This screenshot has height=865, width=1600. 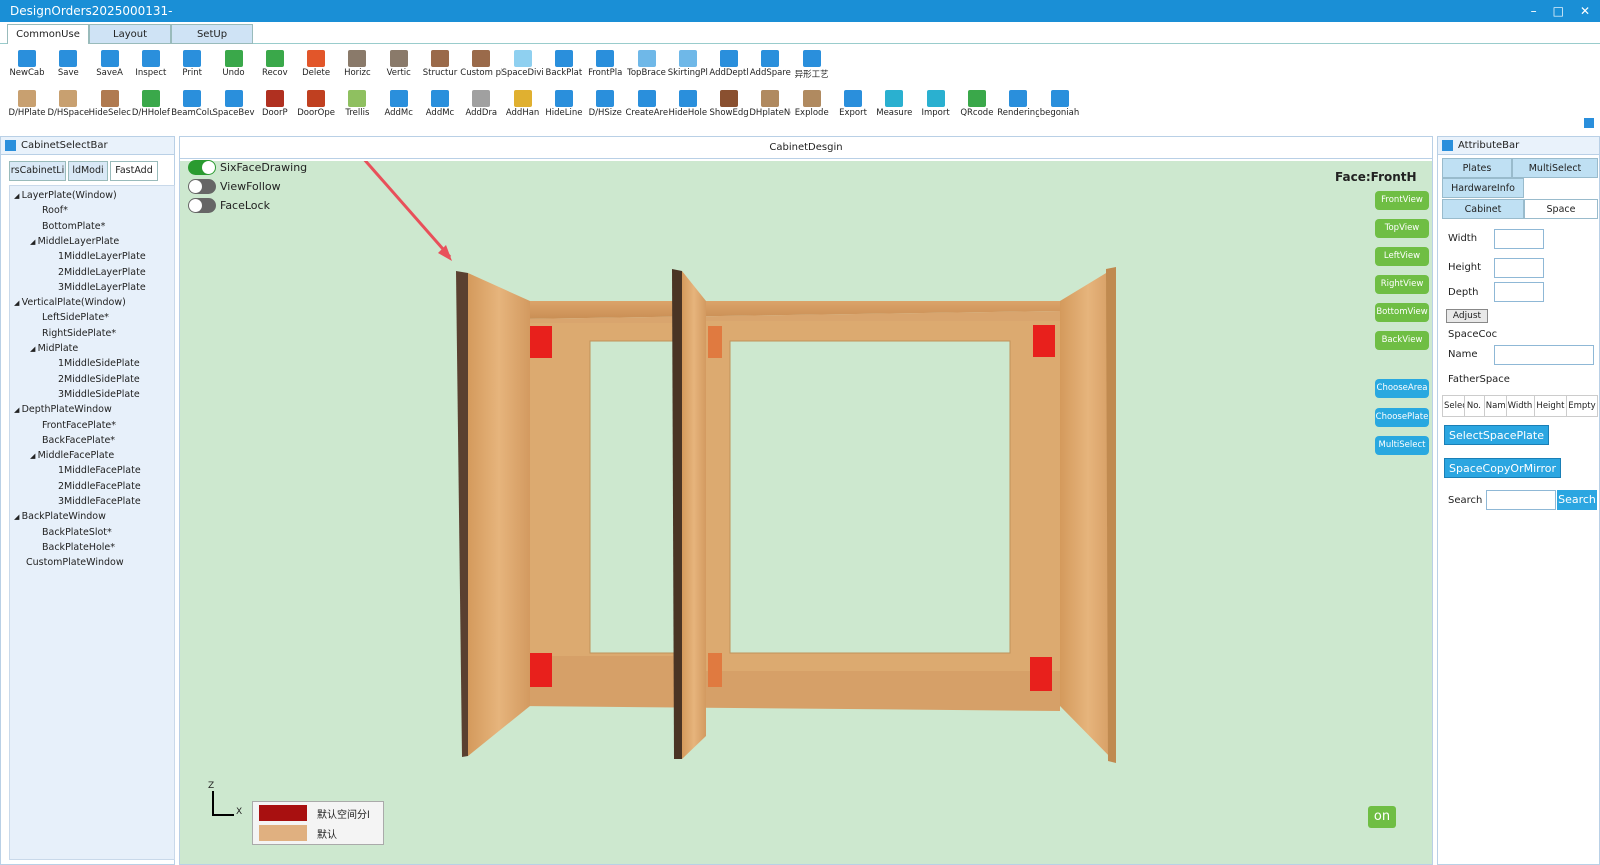 I want to click on tree-node: ◢ LayerPlate(Window), so click(x=65, y=195).